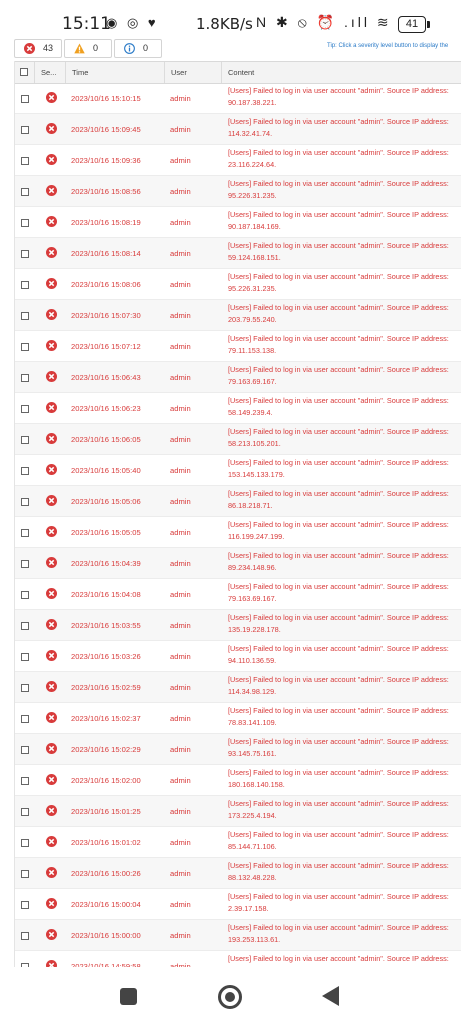 This screenshot has height=1024, width=461. Describe the element at coordinates (38, 48) in the screenshot. I see `error-filter-button: 43` at that location.